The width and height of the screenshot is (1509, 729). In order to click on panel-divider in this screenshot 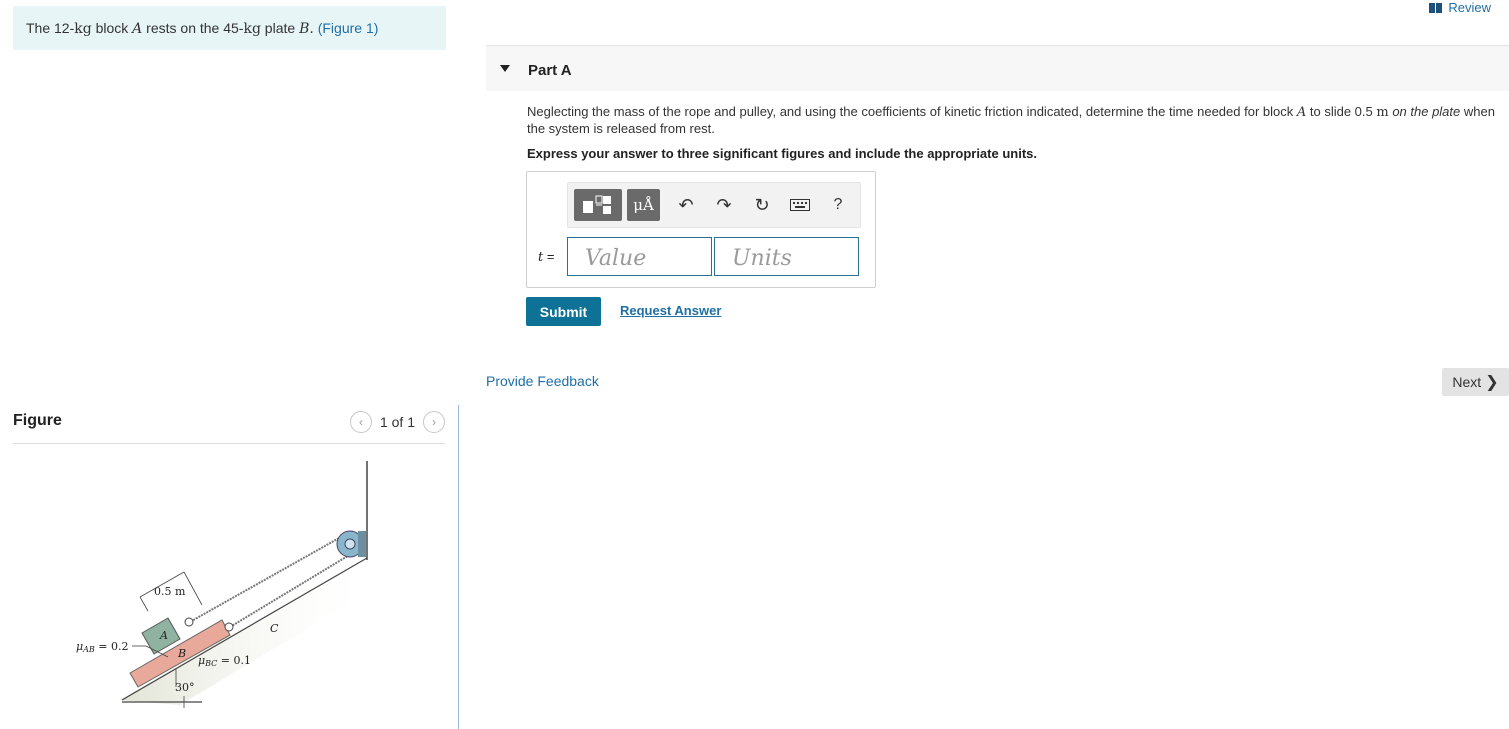, I will do `click(458, 567)`.